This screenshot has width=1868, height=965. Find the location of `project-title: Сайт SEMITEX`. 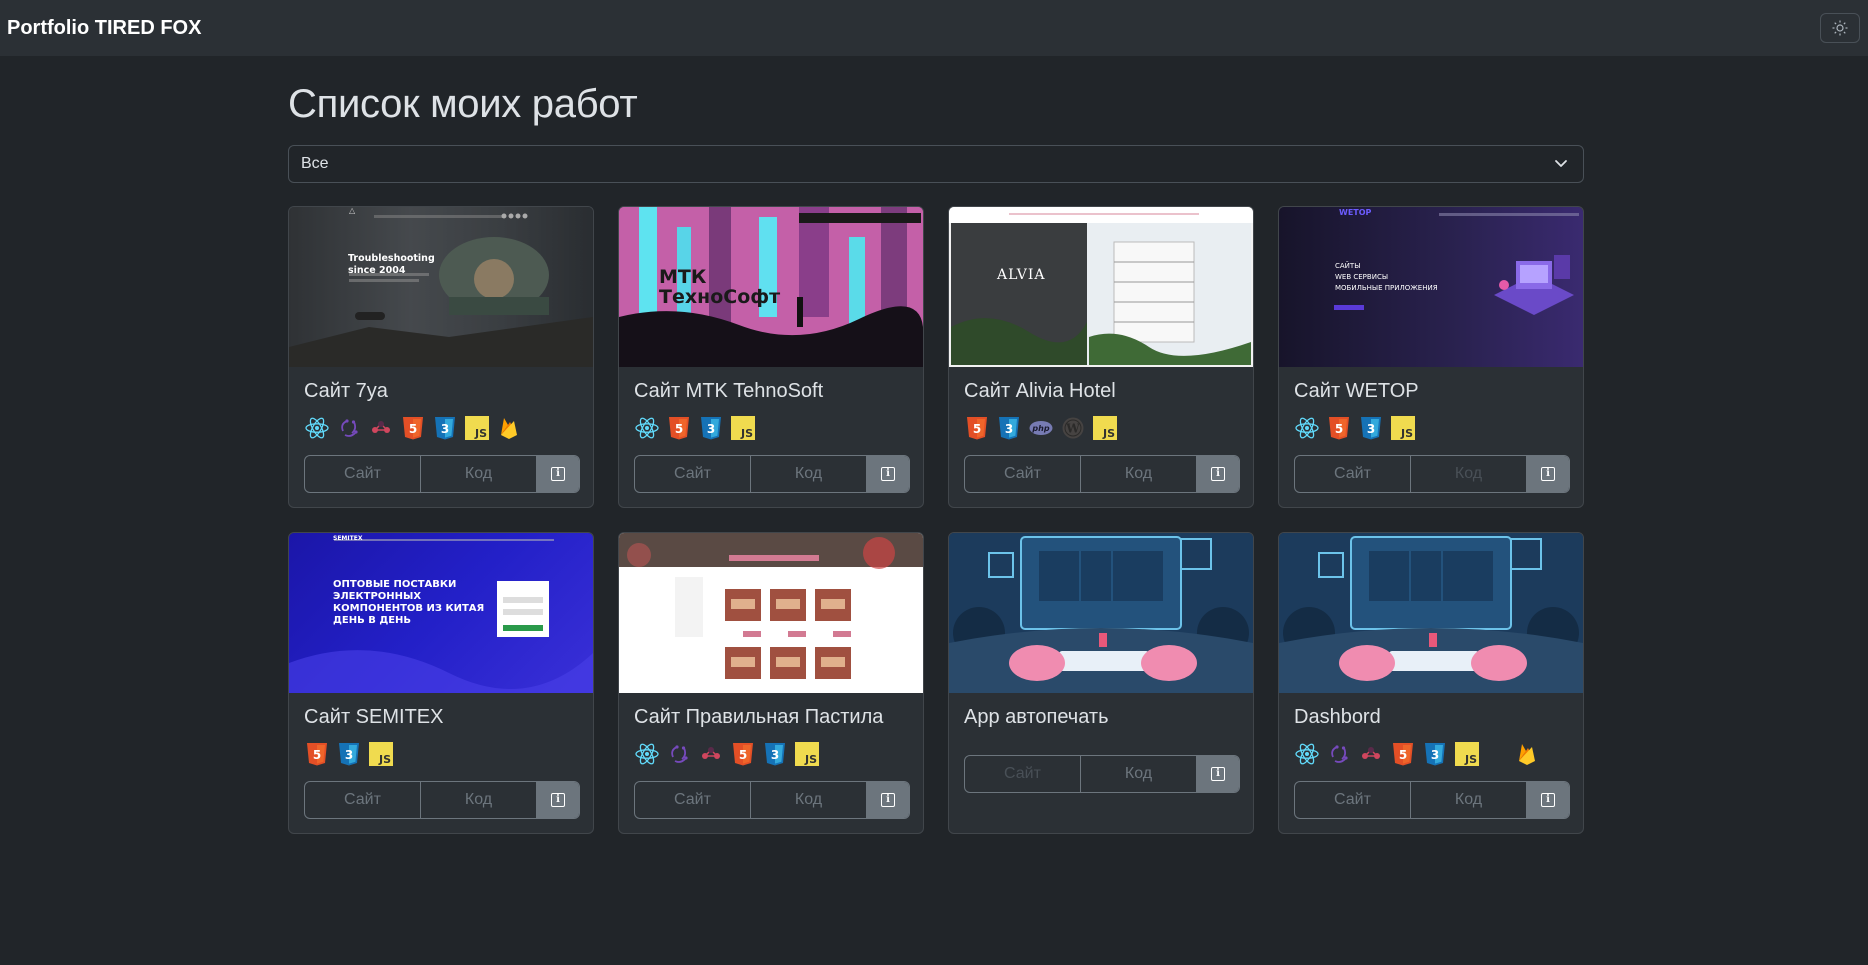

project-title: Сайт SEMITEX is located at coordinates (374, 717).